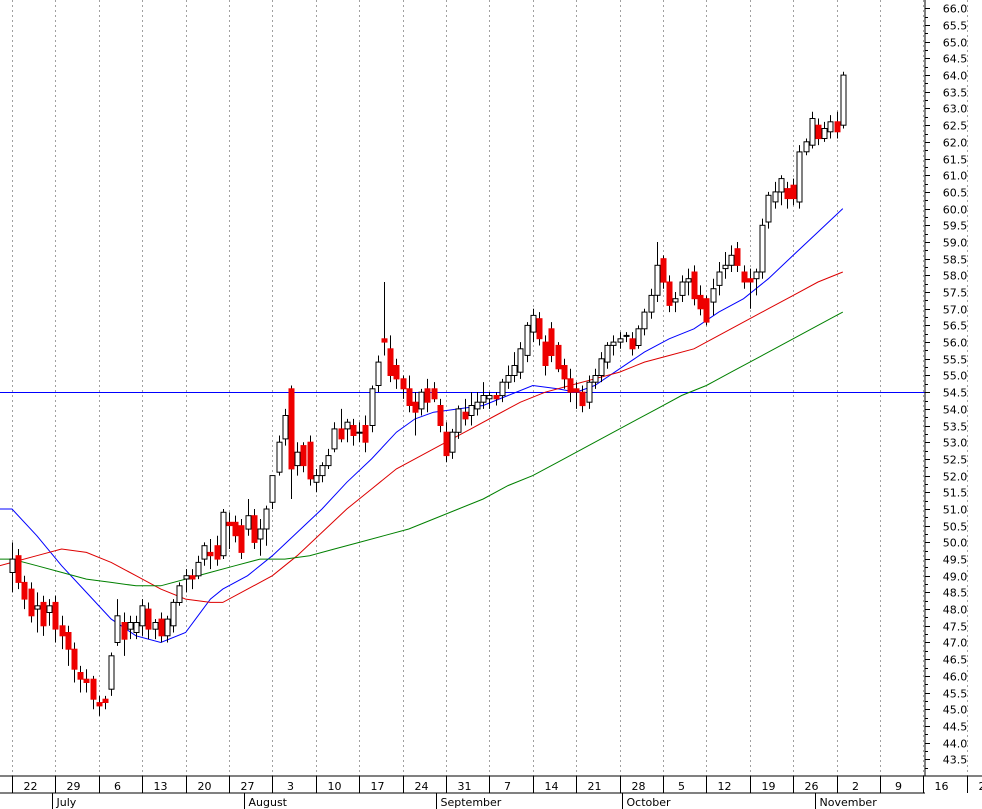 The height and width of the screenshot is (809, 982). Describe the element at coordinates (942, 786) in the screenshot. I see `x-tick-label: 16` at that location.